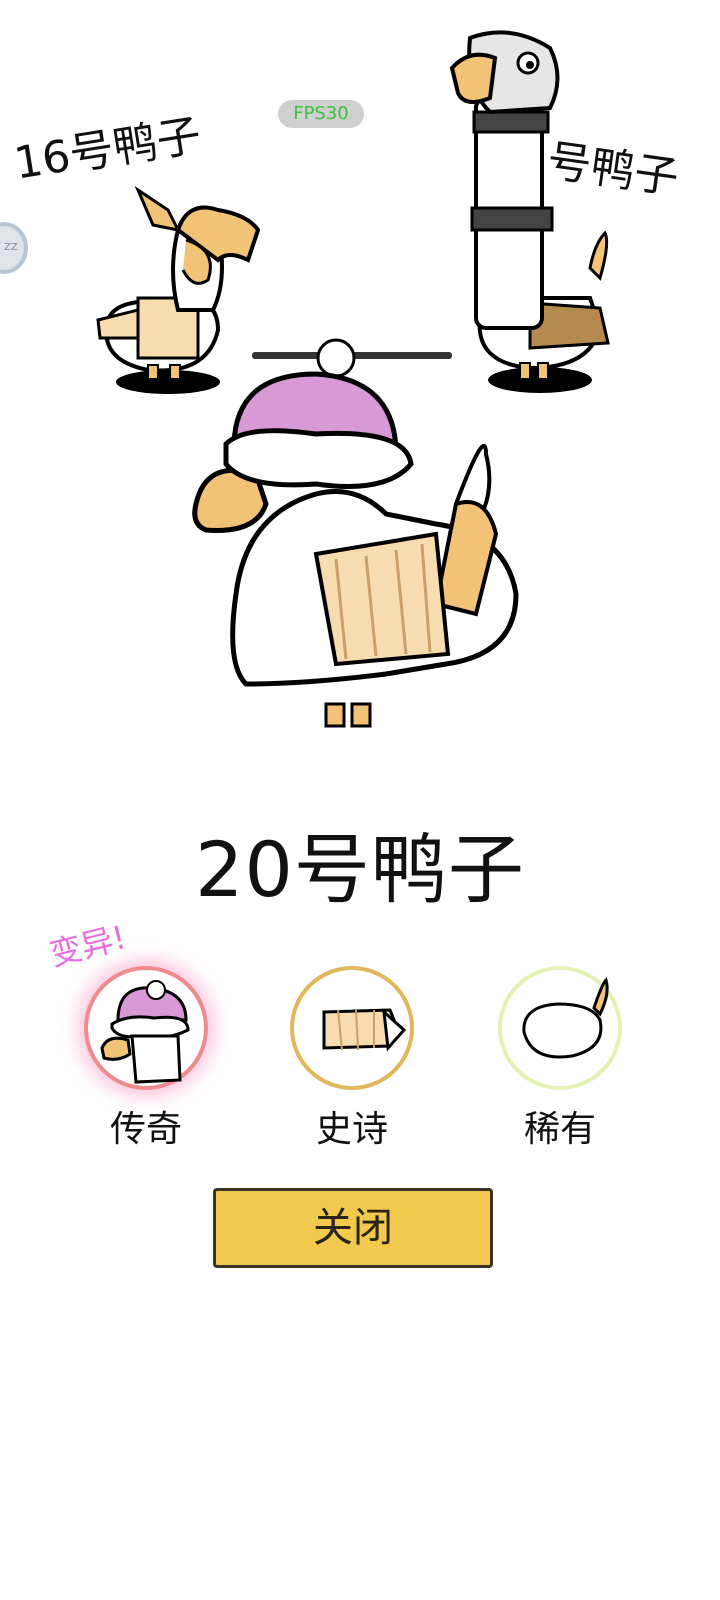 The width and height of the screenshot is (720, 1600). I want to click on part-slot-epic, so click(352, 1028).